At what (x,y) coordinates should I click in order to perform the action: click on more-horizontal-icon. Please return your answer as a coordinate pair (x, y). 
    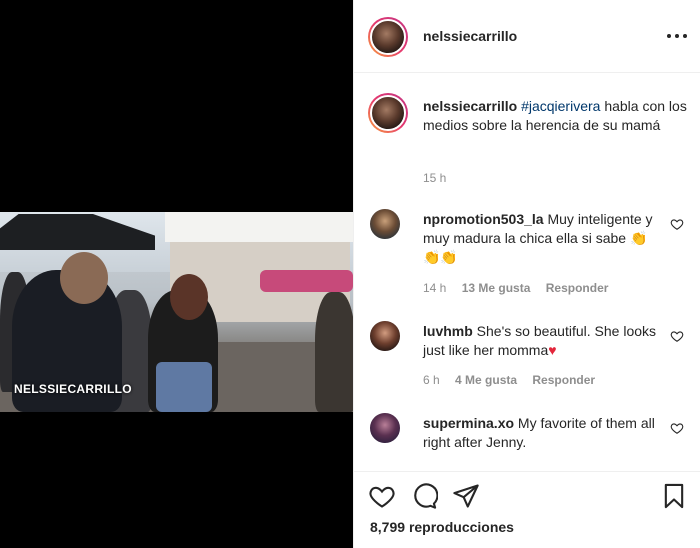
    Looking at the image, I should click on (677, 36).